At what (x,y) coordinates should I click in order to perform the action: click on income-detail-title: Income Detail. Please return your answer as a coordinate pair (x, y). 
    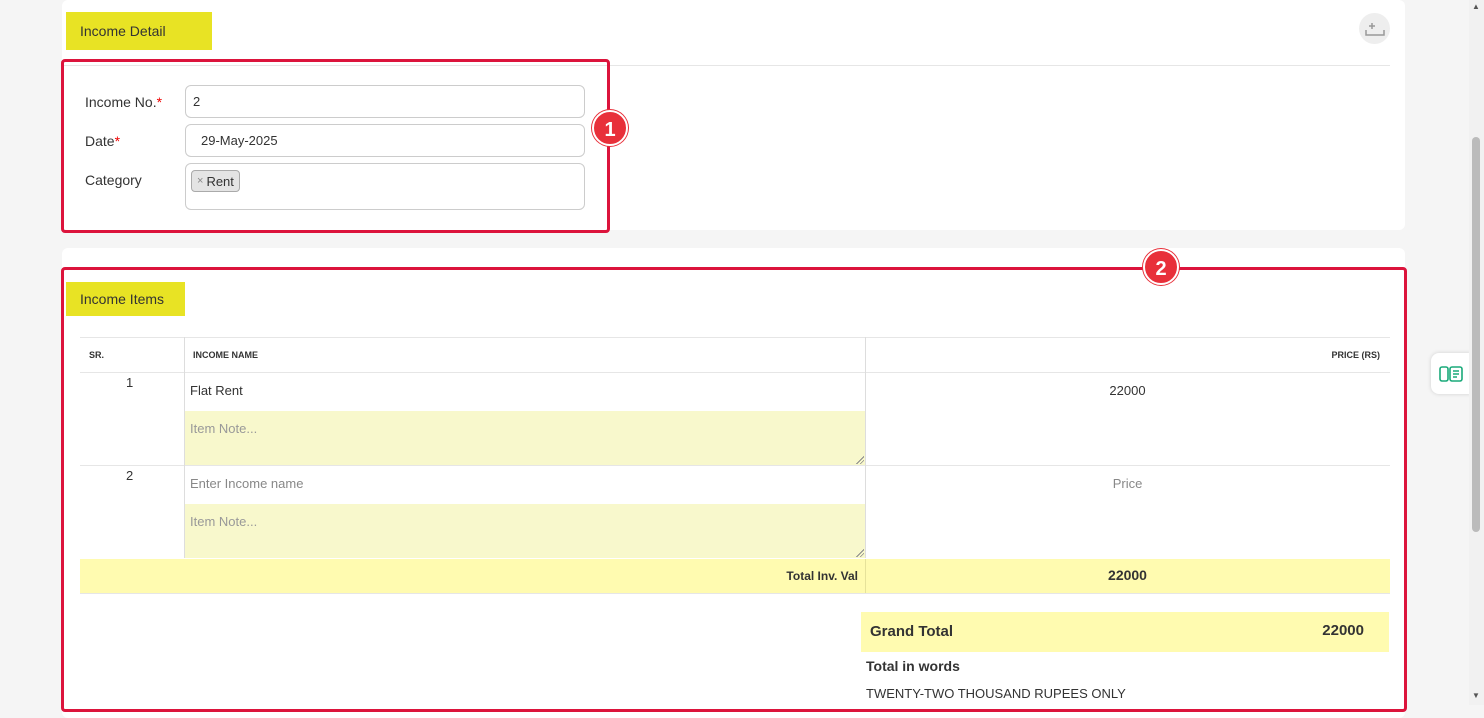
    Looking at the image, I should click on (139, 31).